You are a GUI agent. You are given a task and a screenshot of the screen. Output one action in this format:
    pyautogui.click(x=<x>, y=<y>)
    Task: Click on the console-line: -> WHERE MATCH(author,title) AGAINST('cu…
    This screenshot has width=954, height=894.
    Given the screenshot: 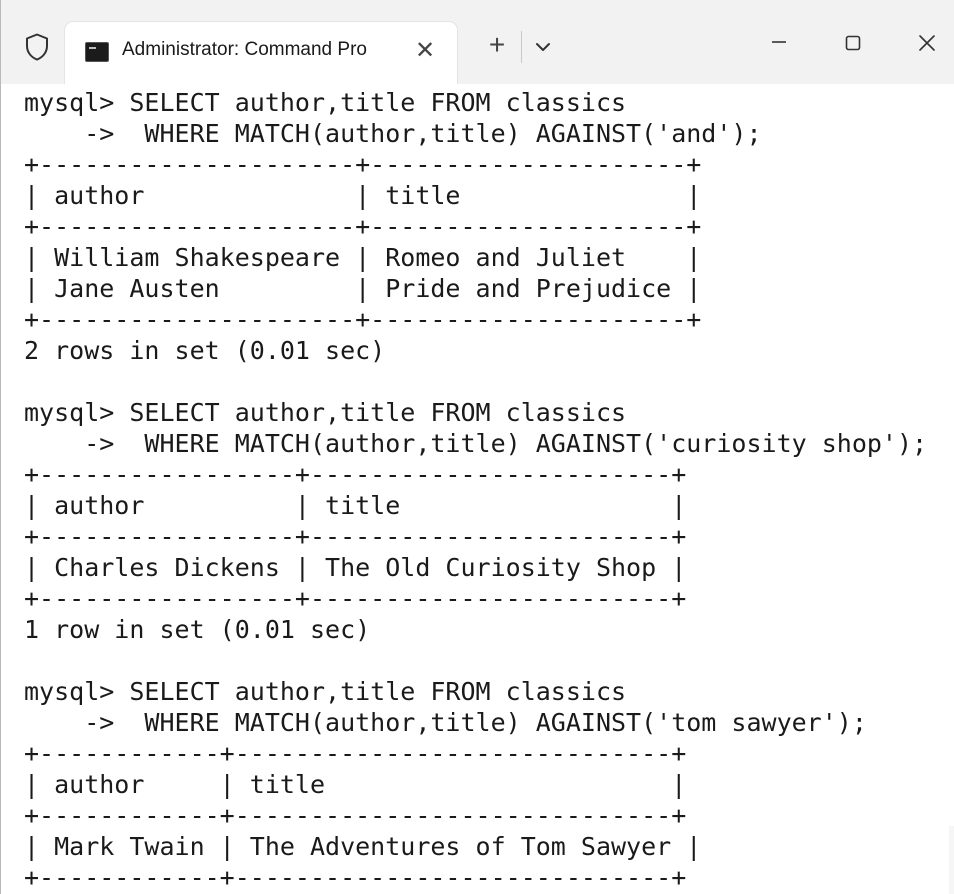 What is the action you would take?
    pyautogui.click(x=476, y=443)
    